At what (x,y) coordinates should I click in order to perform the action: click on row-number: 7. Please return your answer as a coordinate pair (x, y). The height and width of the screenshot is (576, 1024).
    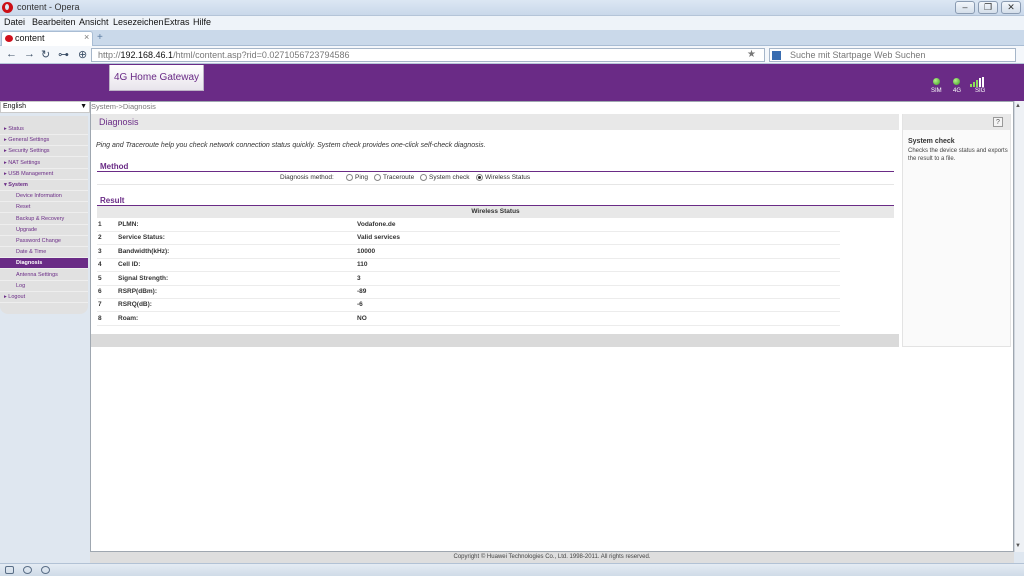
    Looking at the image, I should click on (100, 305).